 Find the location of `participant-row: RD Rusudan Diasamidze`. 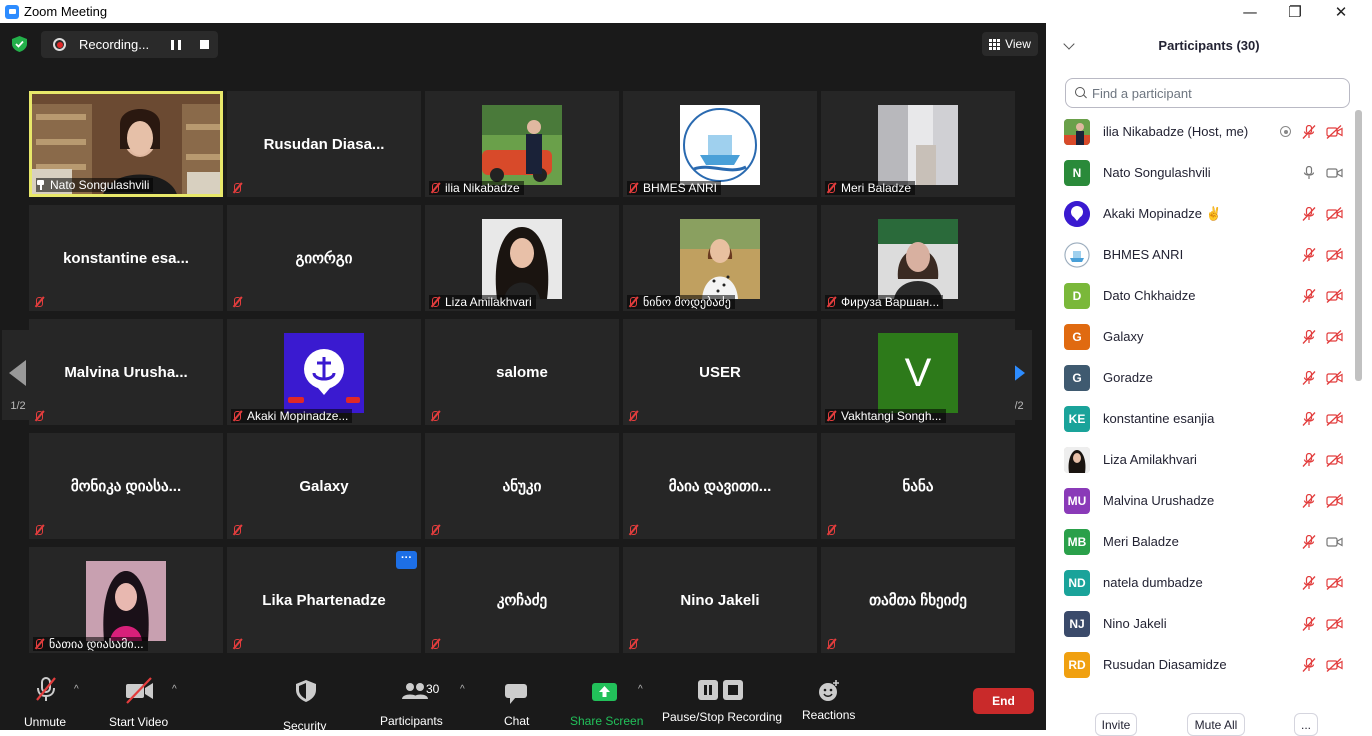

participant-row: RD Rusudan Diasamidze is located at coordinates (1201, 661).